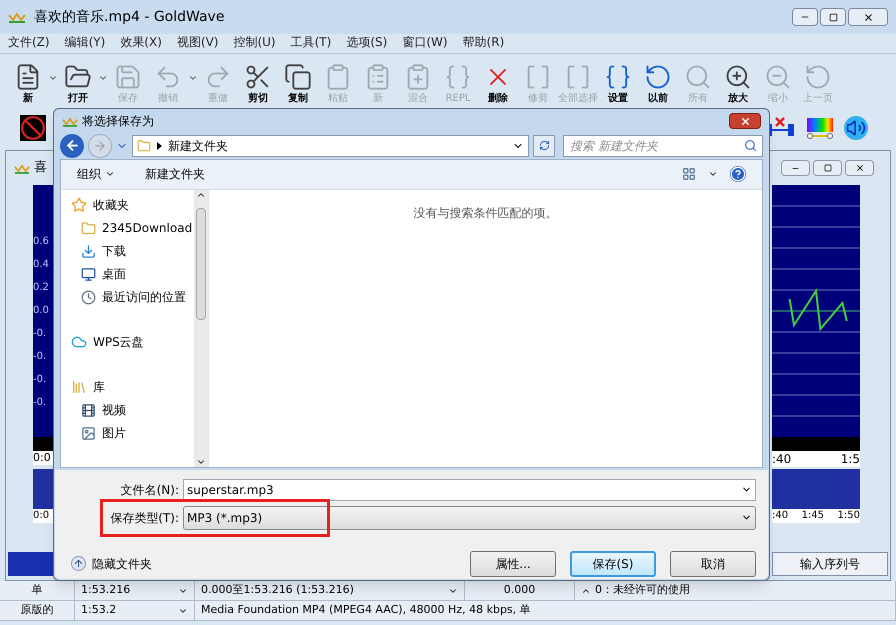 This screenshot has height=625, width=896. Describe the element at coordinates (830, 564) in the screenshot. I see `serial-number-button: 输入序列号` at that location.